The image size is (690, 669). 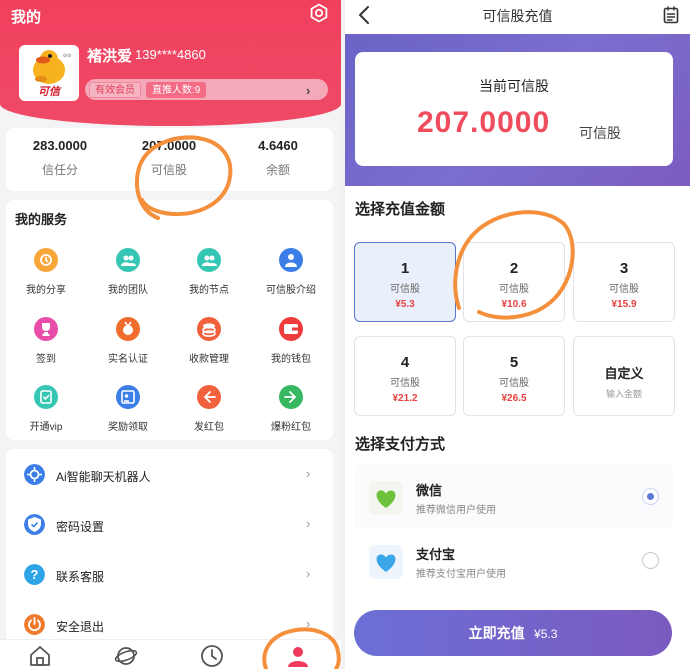 I want to click on balance-card: 当前可信股 207.0000 可信股, so click(x=514, y=109).